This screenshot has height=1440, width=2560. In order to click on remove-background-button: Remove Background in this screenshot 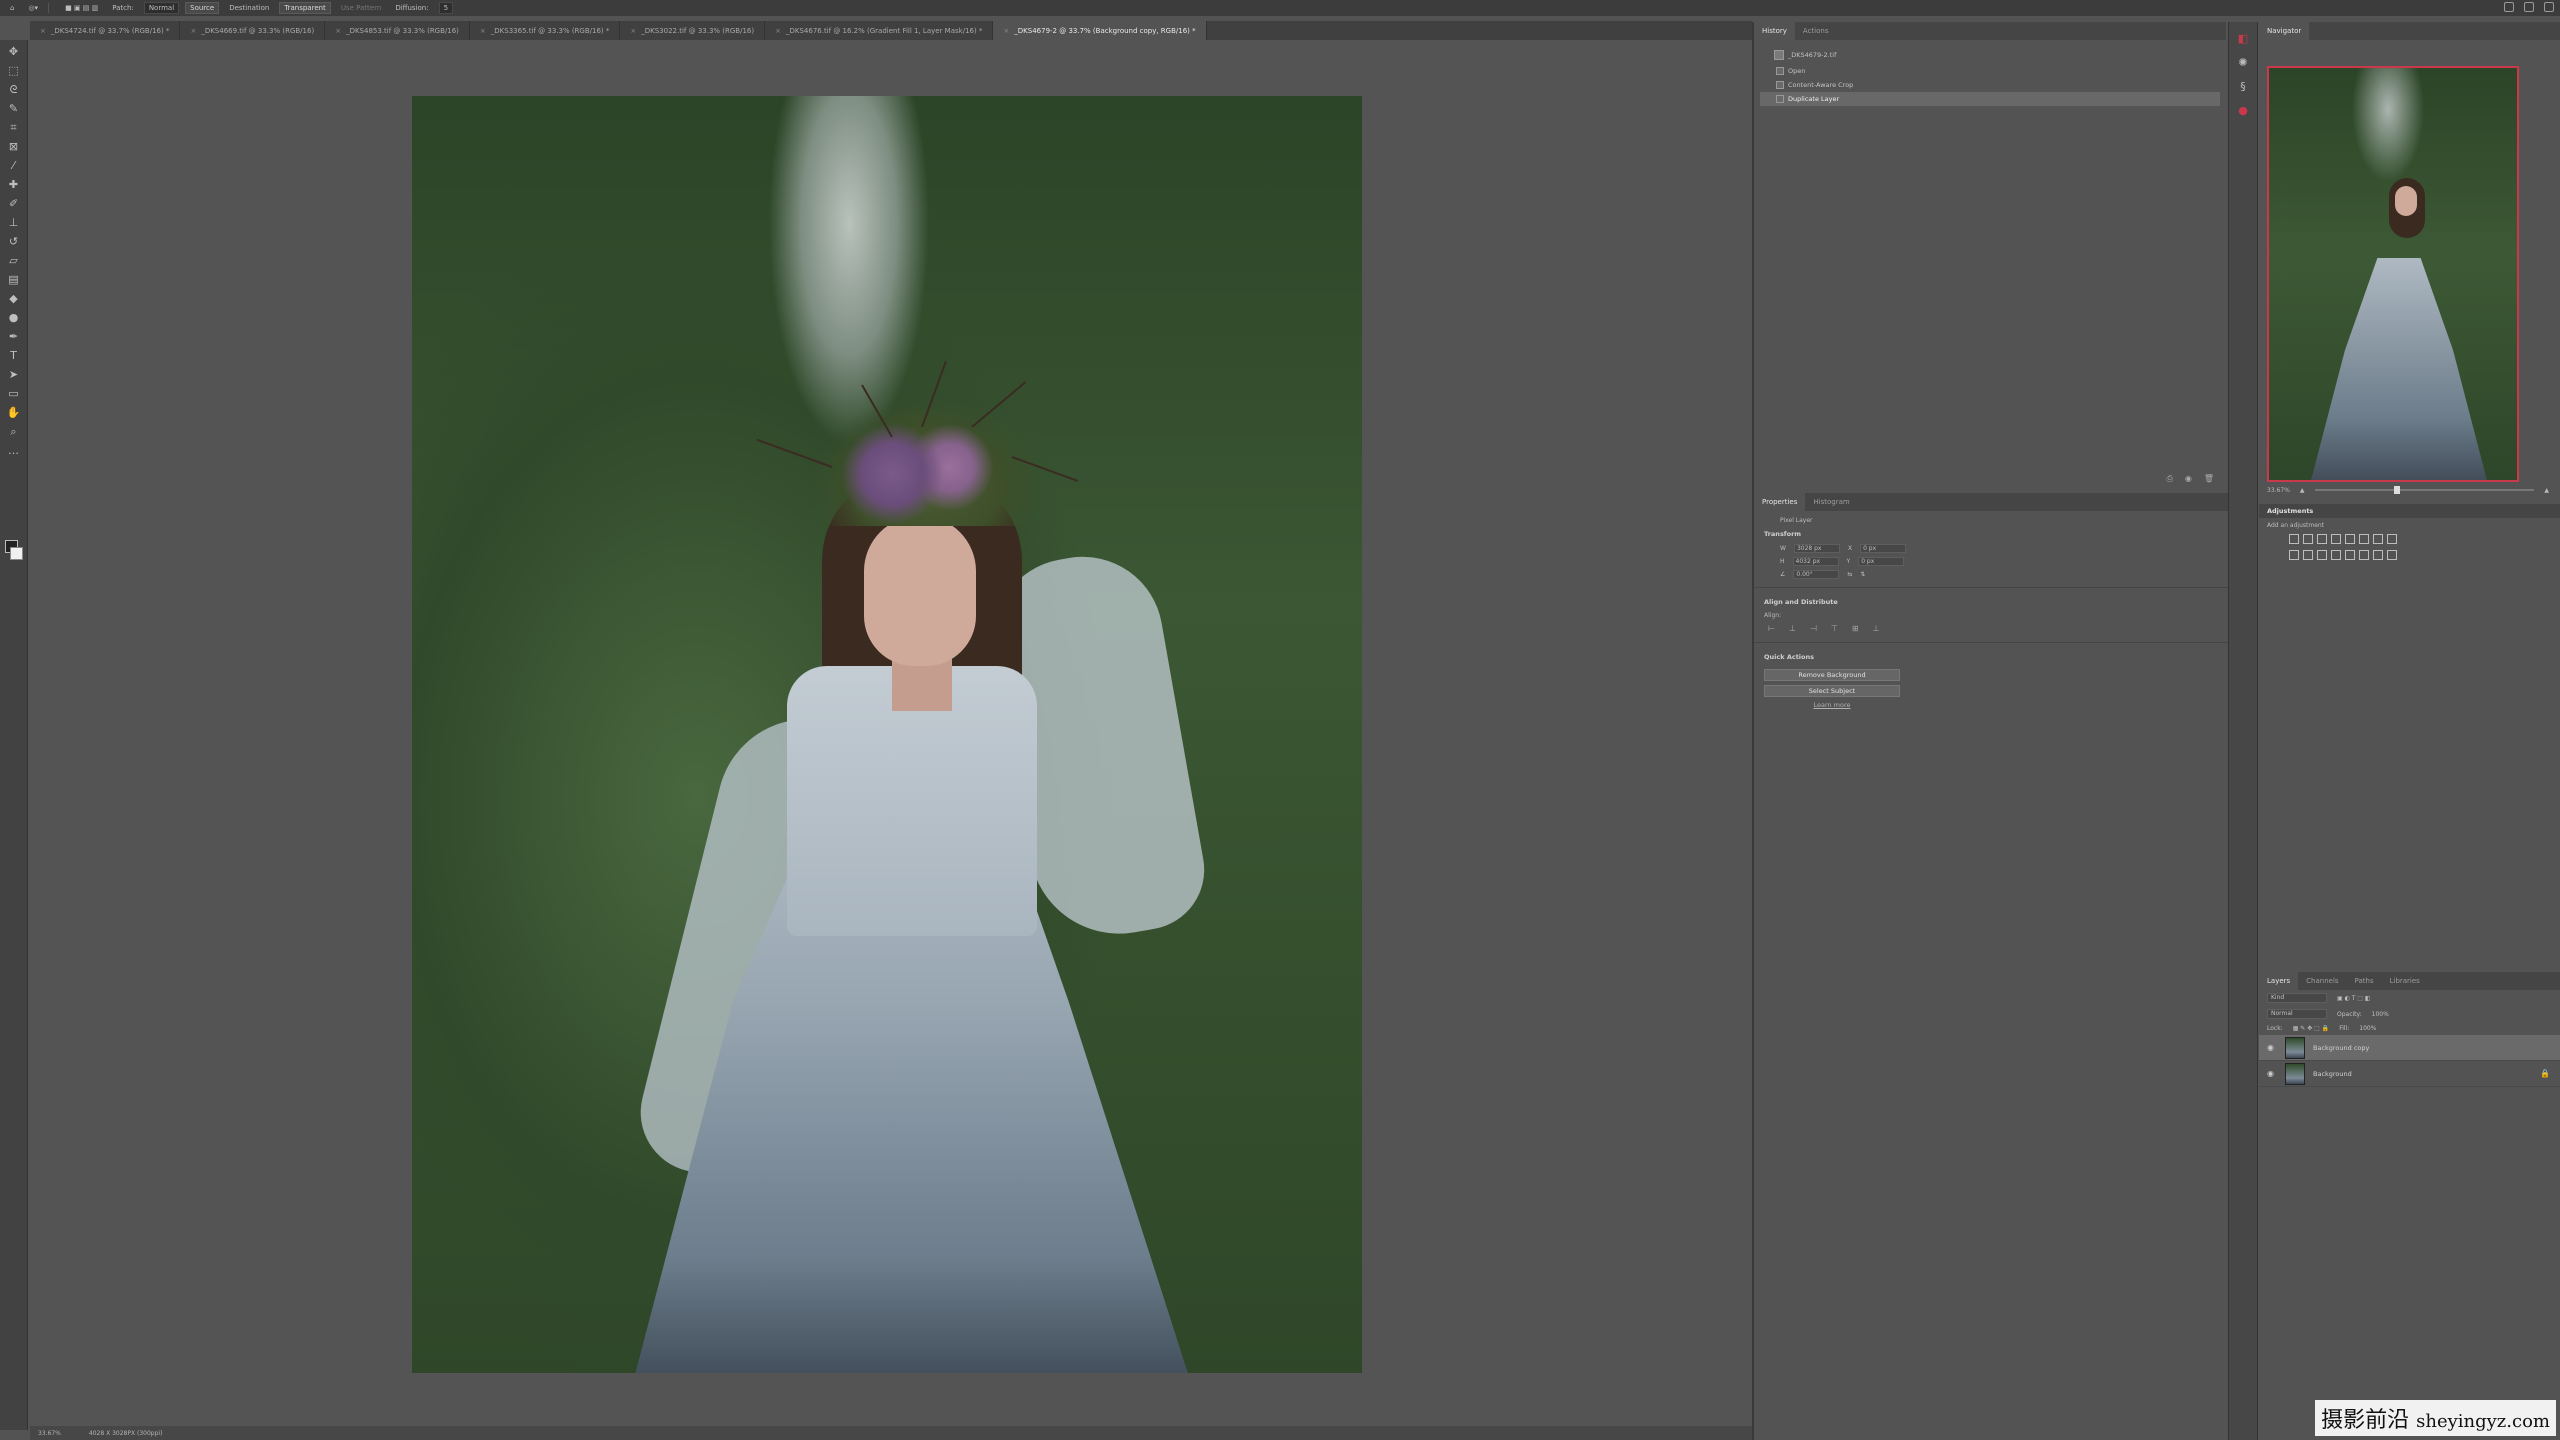, I will do `click(1832, 675)`.